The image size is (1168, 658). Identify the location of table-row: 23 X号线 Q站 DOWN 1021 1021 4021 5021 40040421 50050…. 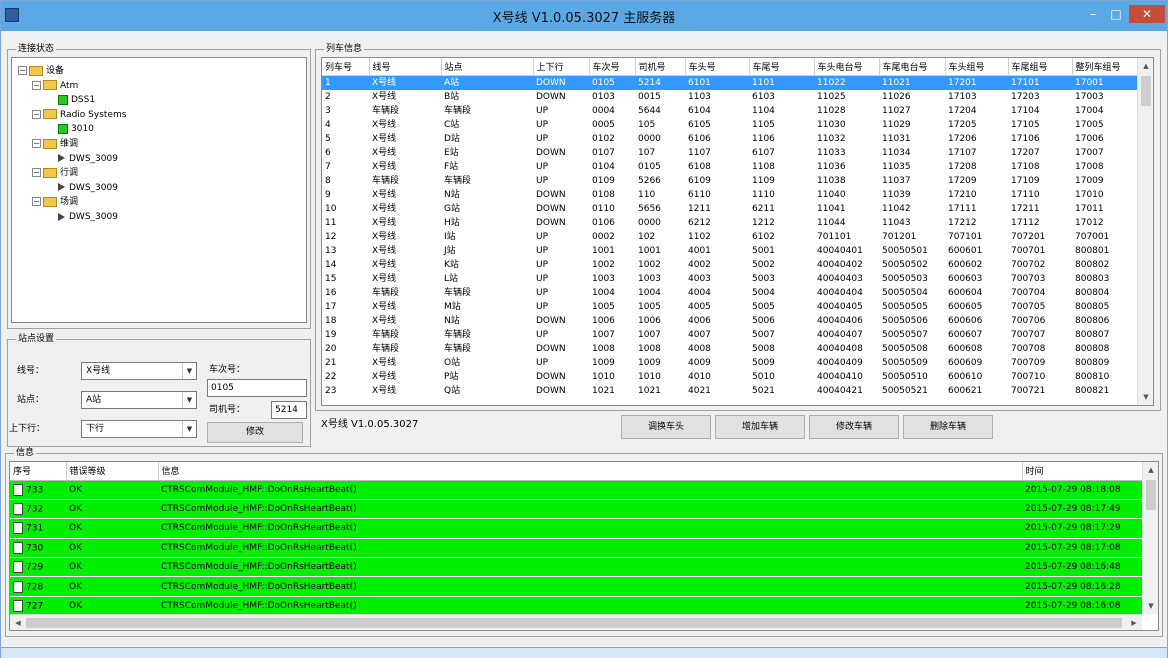
(729, 391).